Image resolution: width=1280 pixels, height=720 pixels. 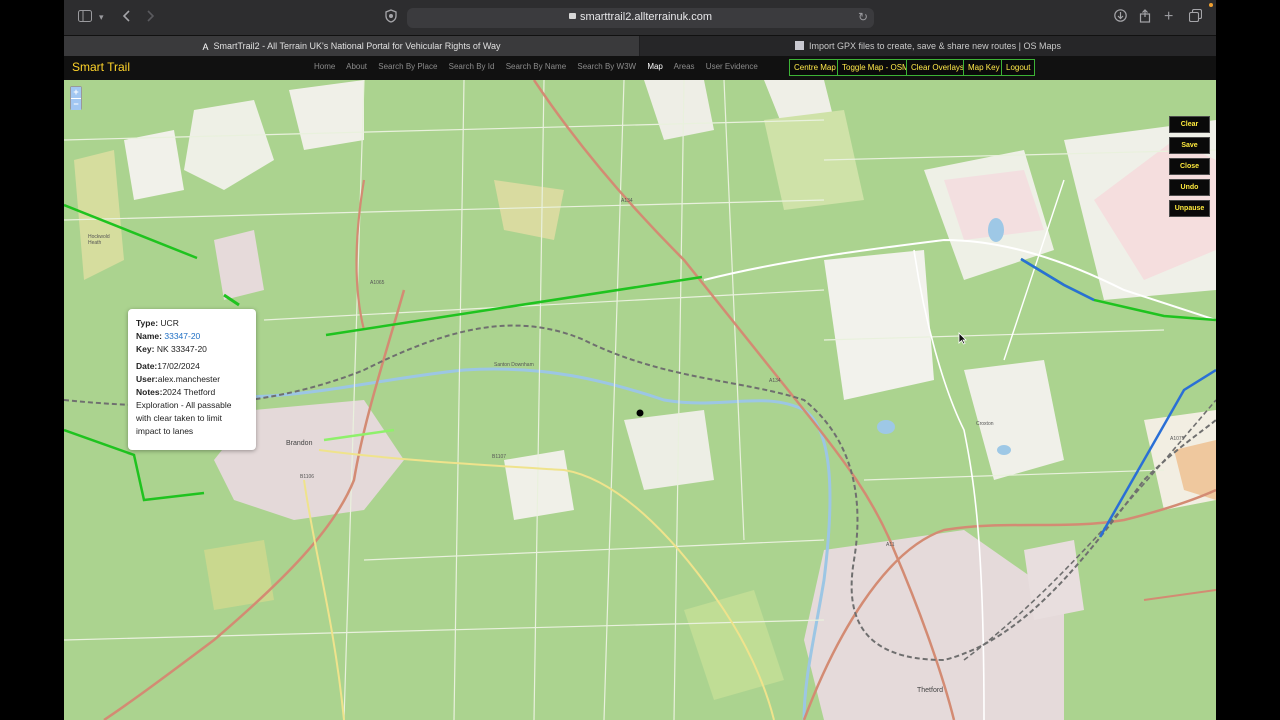 I want to click on url-text: smarttrail2.allterrainuk.com, so click(x=646, y=17).